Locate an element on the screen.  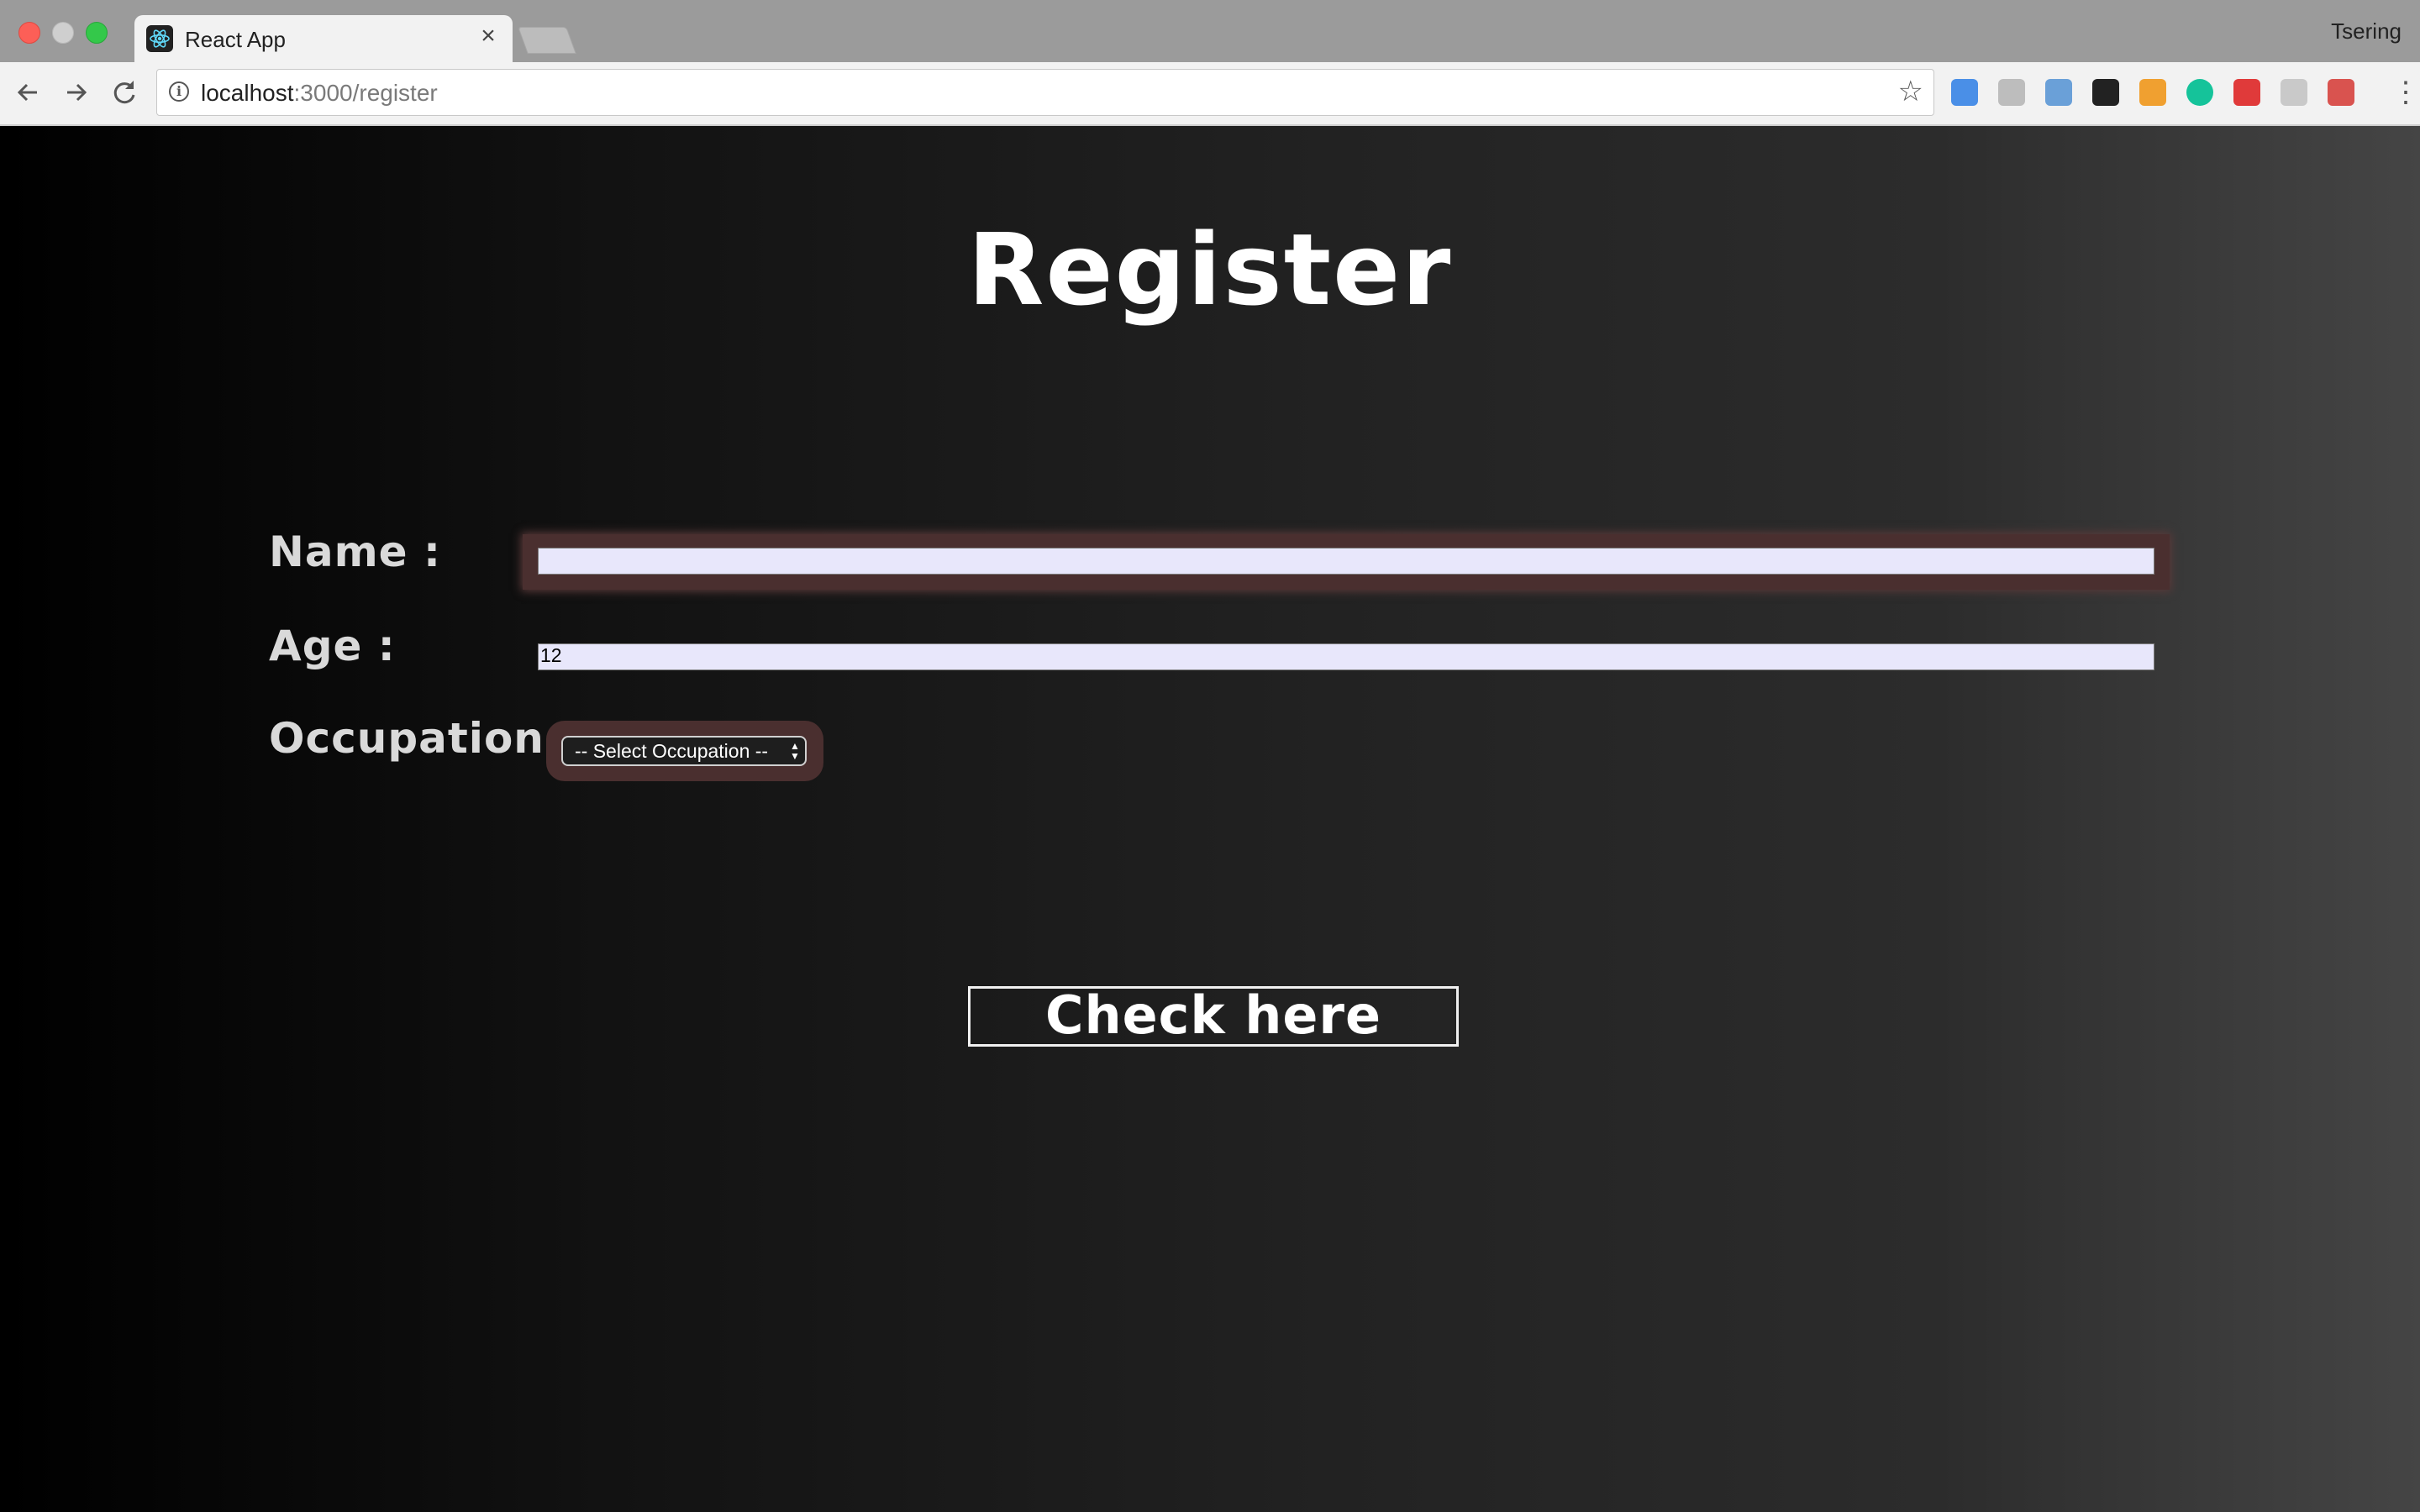
occupation-field-focus-ring: -- Select Occupation -- ▲ ▼ is located at coordinates (684, 751).